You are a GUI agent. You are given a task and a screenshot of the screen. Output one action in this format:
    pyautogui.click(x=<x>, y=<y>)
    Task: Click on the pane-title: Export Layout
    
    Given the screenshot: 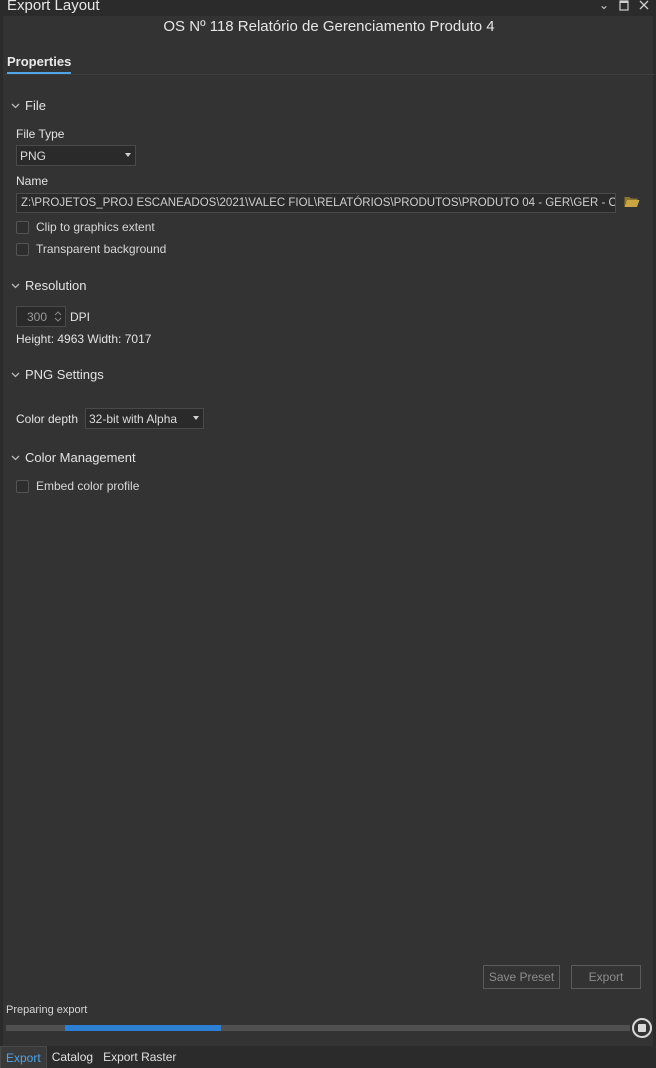 What is the action you would take?
    pyautogui.click(x=53, y=7)
    